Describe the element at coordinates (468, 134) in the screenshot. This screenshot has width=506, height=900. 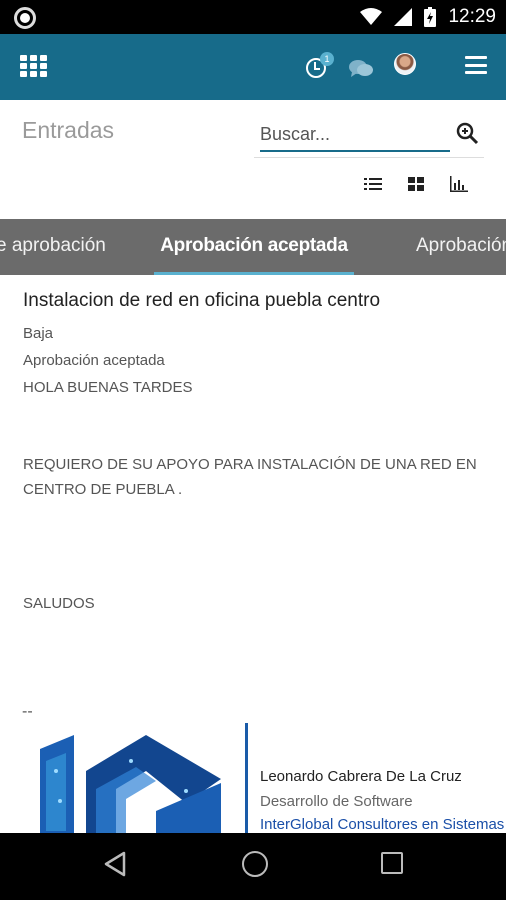
I see `search-icon` at that location.